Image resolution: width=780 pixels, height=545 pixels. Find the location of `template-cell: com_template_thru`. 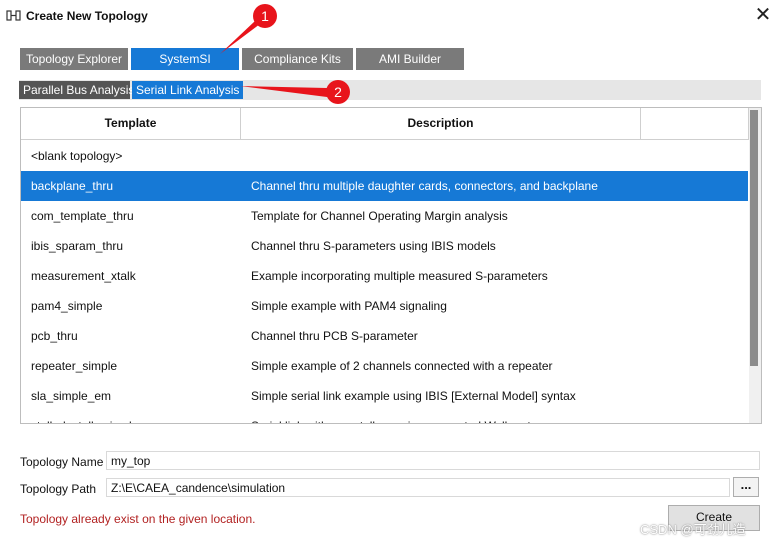

template-cell: com_template_thru is located at coordinates (82, 216).